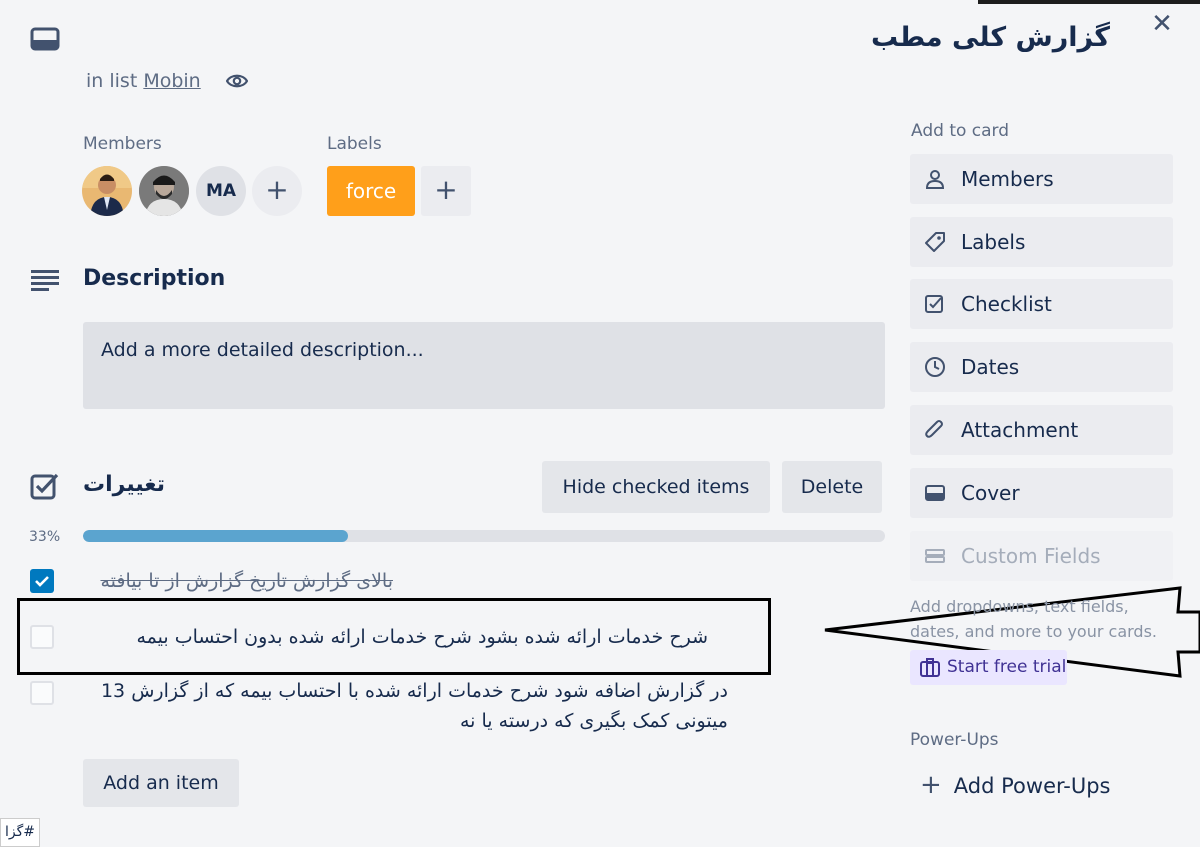 This screenshot has width=1200, height=847. I want to click on person-icon, so click(935, 179).